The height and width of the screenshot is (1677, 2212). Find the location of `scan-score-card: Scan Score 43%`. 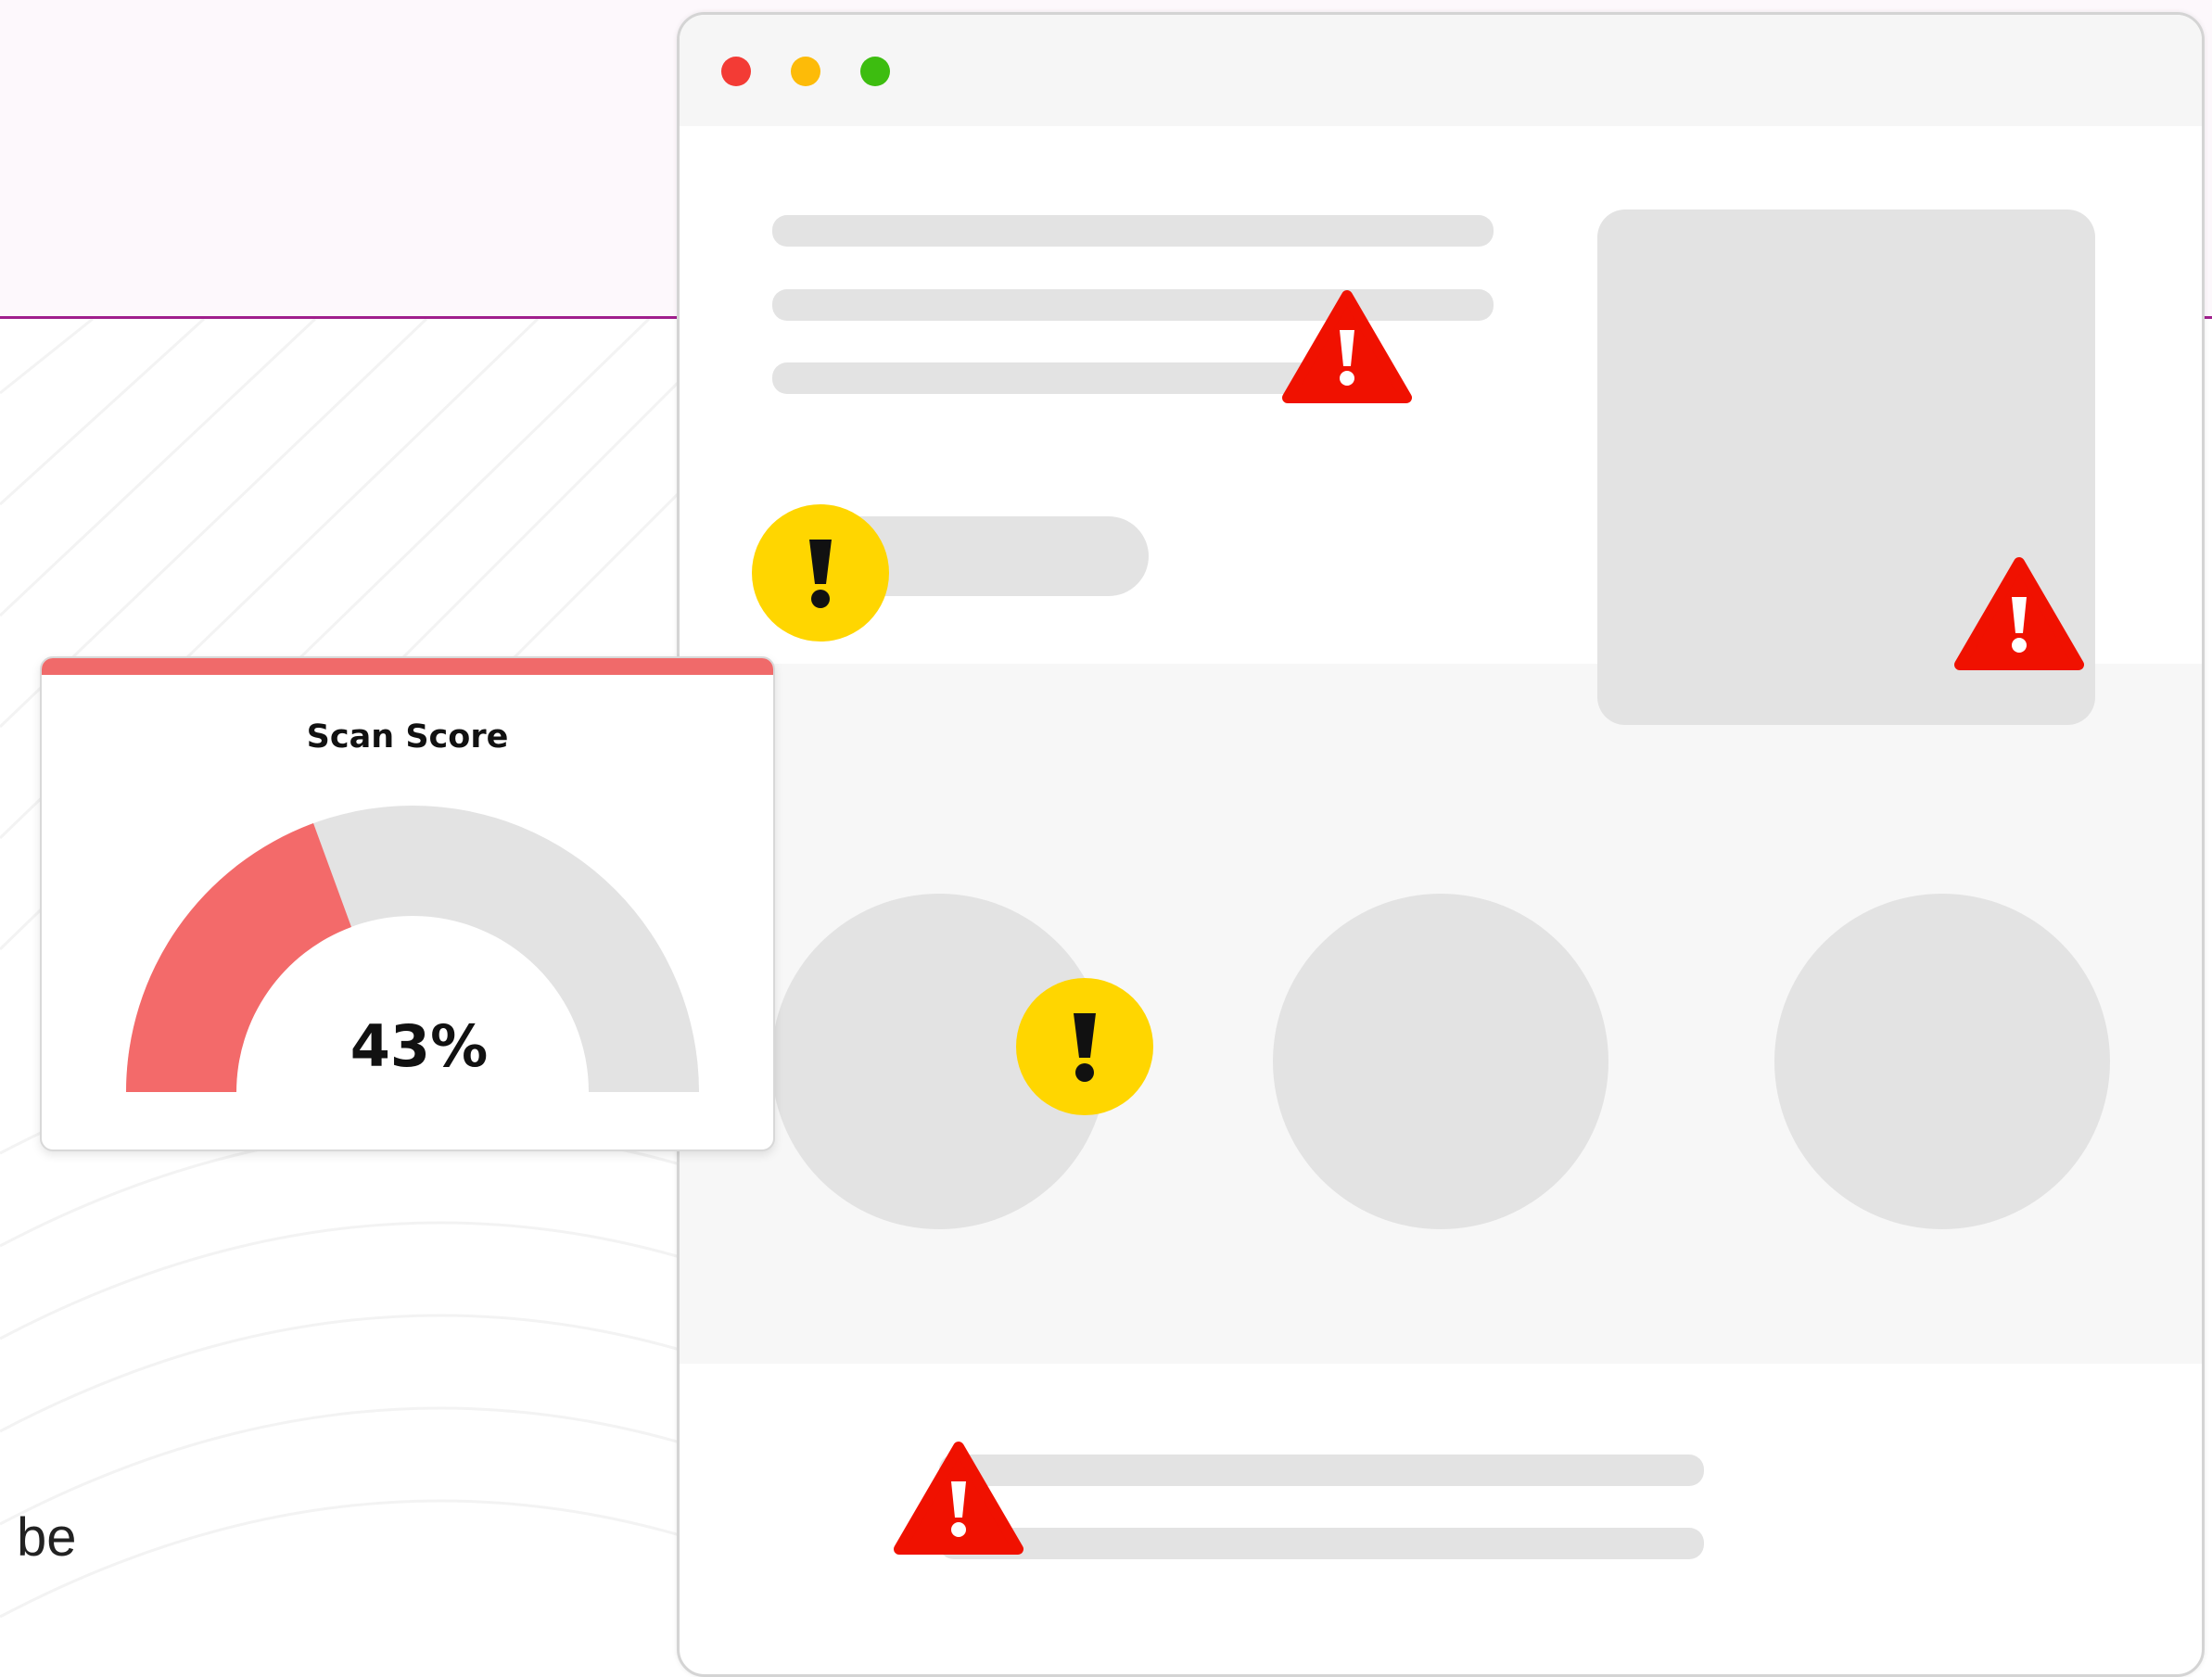

scan-score-card: Scan Score 43% is located at coordinates (407, 904).